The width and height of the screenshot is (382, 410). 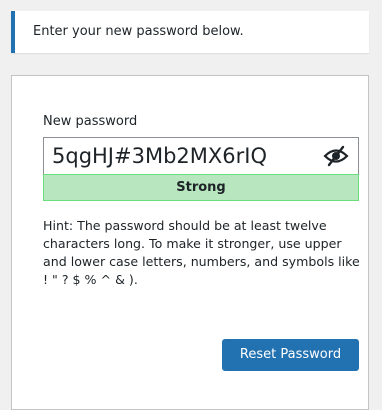 What do you see at coordinates (201, 187) in the screenshot?
I see `password-strength-meter: Strong` at bounding box center [201, 187].